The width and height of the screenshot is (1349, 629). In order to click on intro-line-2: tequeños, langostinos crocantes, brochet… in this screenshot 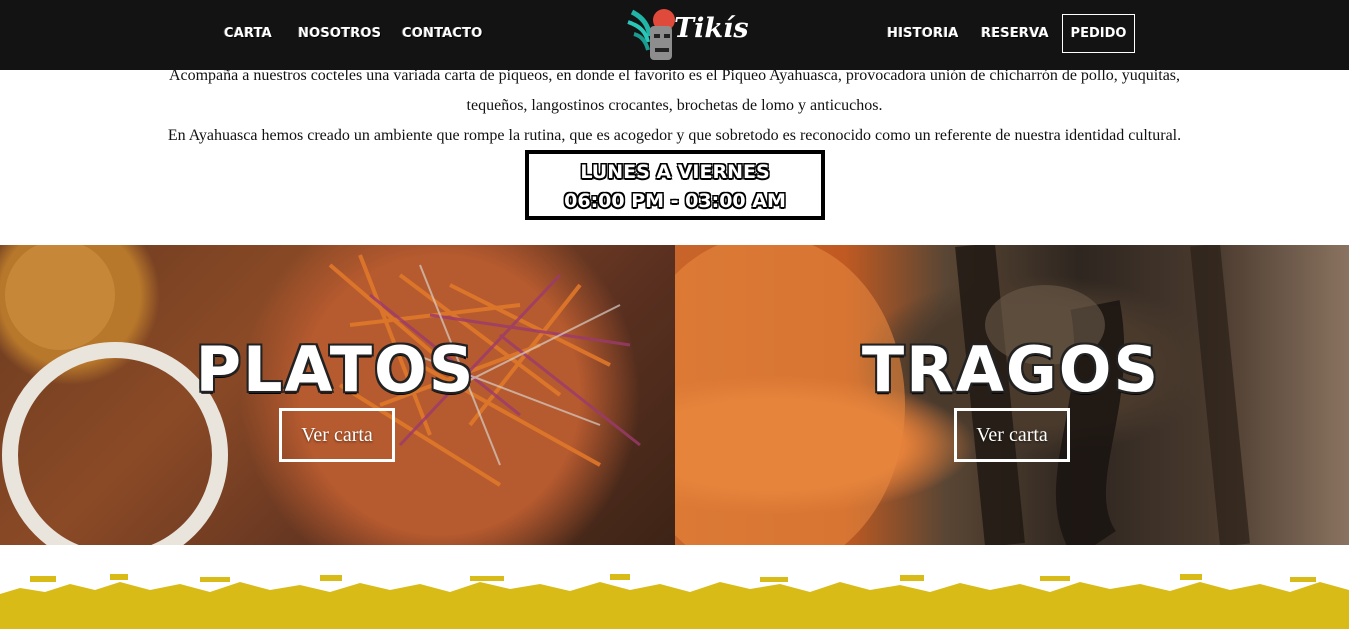, I will do `click(674, 105)`.